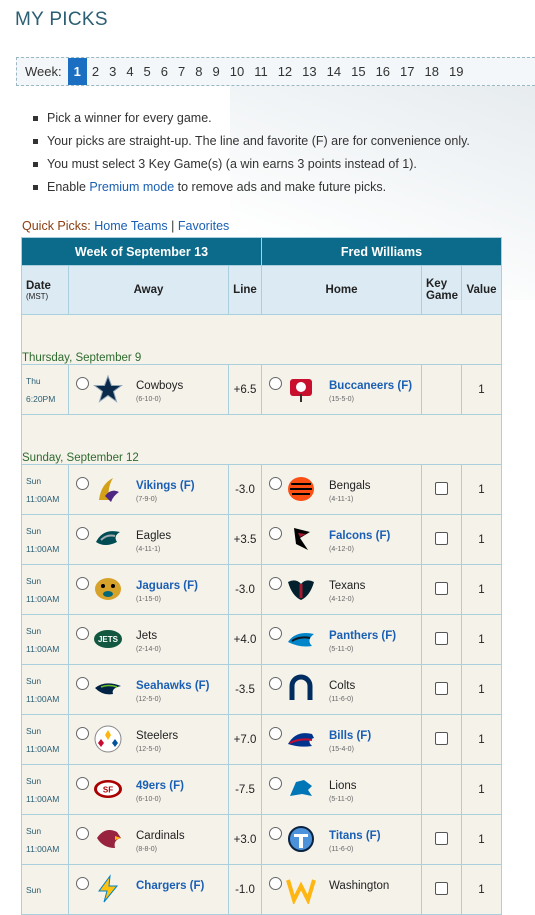  Describe the element at coordinates (108, 389) in the screenshot. I see `star-logo-icon` at that location.